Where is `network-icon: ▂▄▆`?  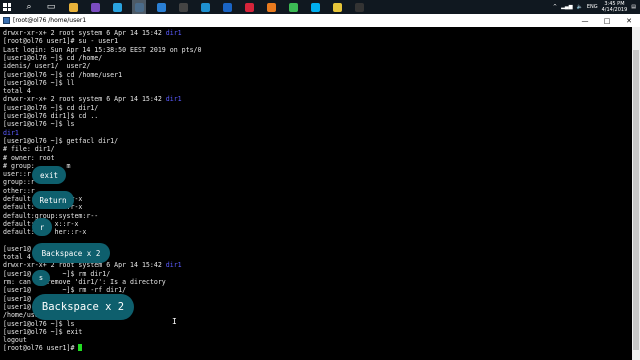 network-icon: ▂▄▆ is located at coordinates (567, 7).